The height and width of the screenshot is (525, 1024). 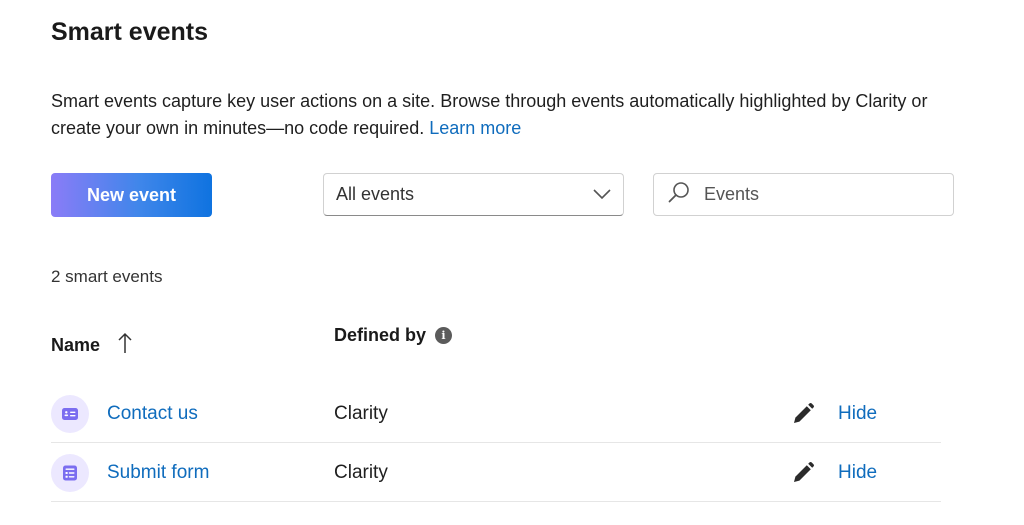 I want to click on events-filter-dropdown: All events, so click(x=473, y=194).